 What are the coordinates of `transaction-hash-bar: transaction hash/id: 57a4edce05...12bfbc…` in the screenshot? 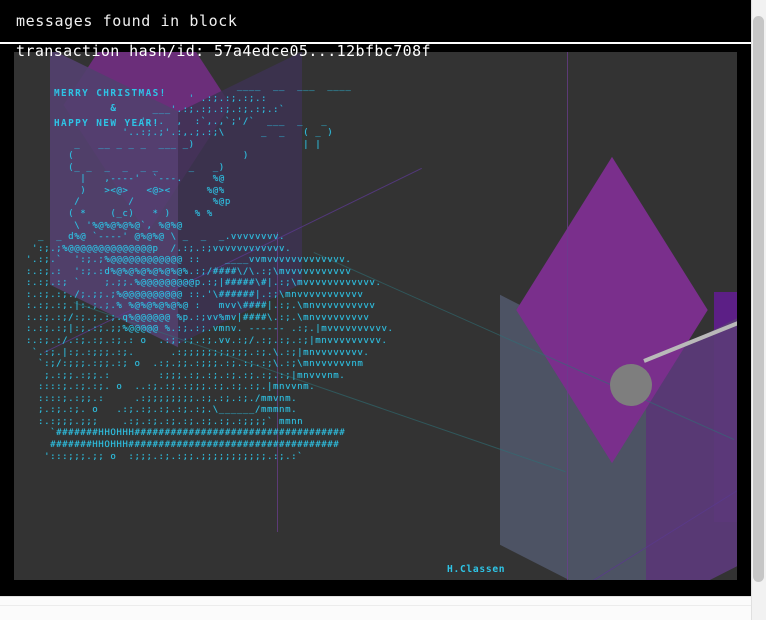 It's located at (375, 52).